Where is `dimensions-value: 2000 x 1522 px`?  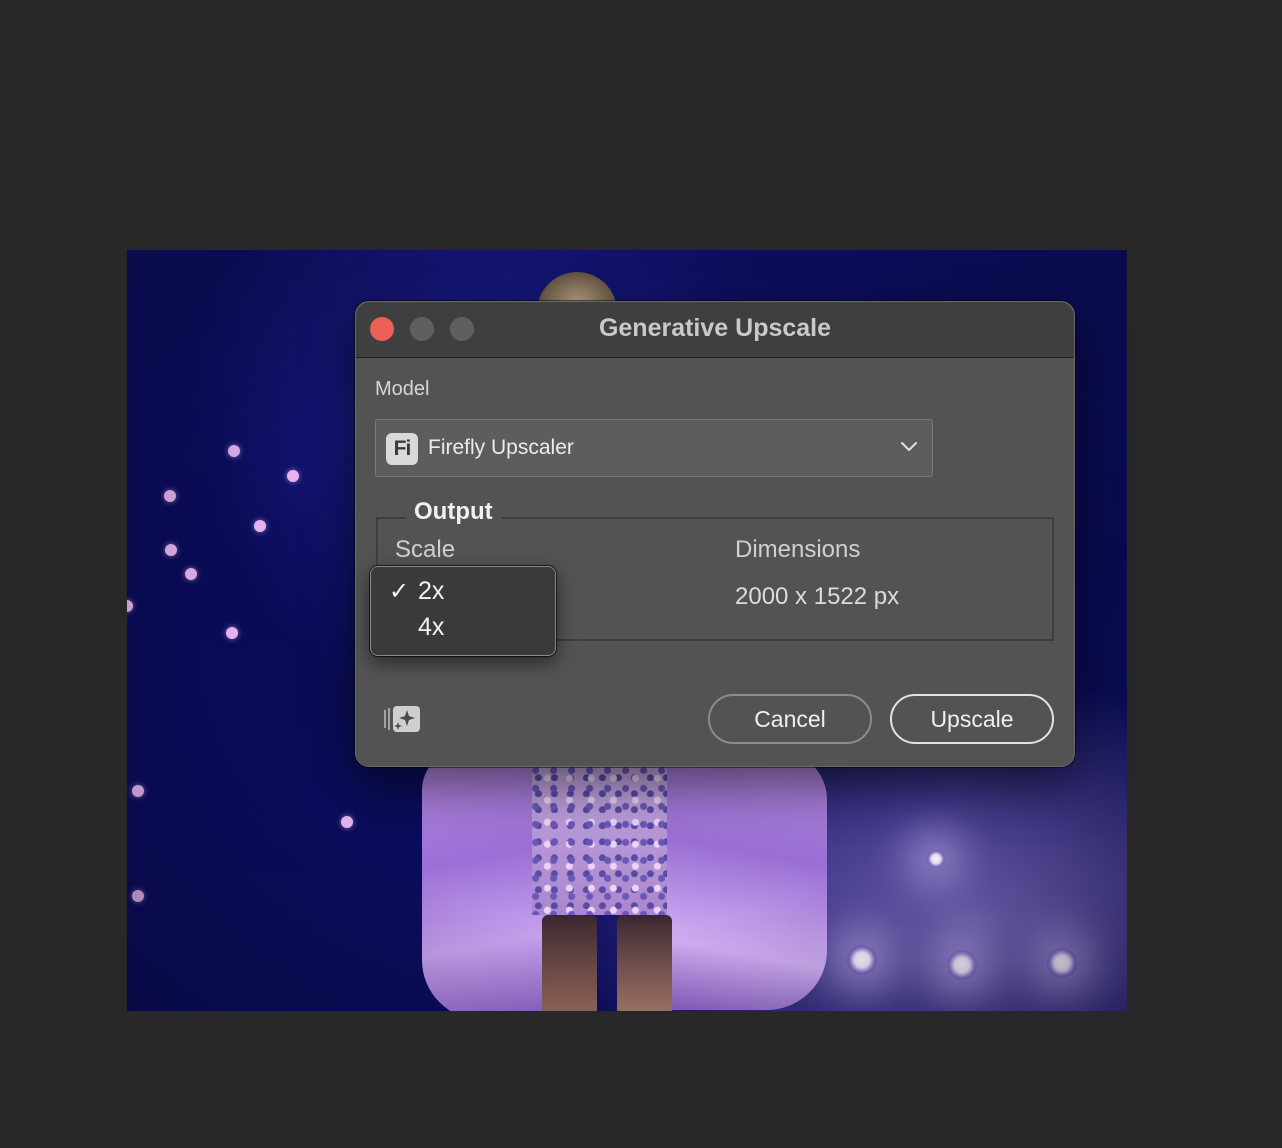
dimensions-value: 2000 x 1522 px is located at coordinates (817, 596).